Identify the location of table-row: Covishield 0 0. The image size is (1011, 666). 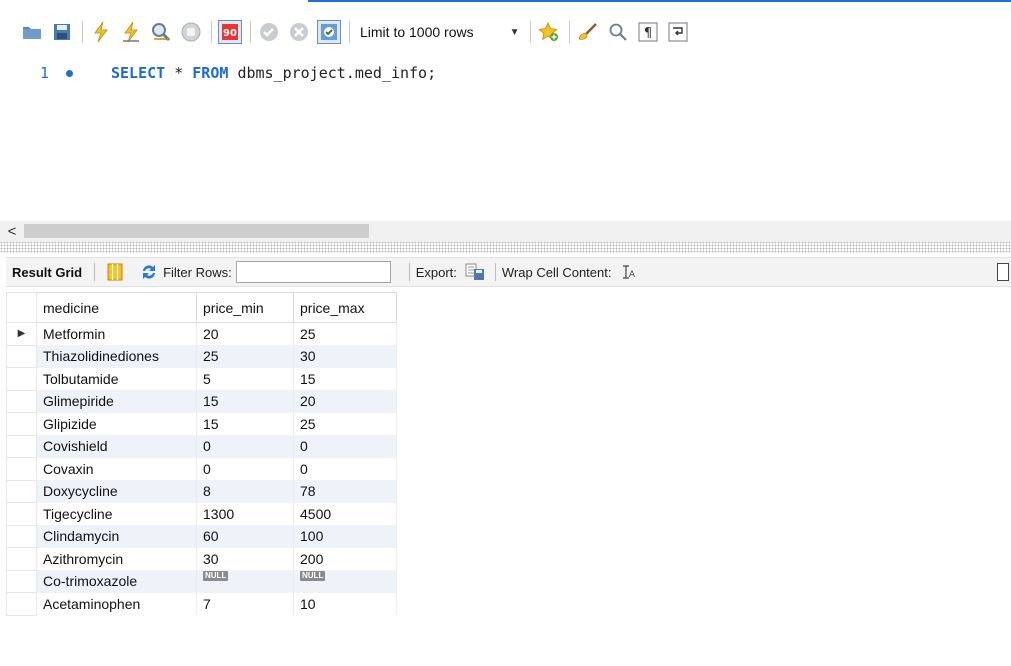
(201, 446).